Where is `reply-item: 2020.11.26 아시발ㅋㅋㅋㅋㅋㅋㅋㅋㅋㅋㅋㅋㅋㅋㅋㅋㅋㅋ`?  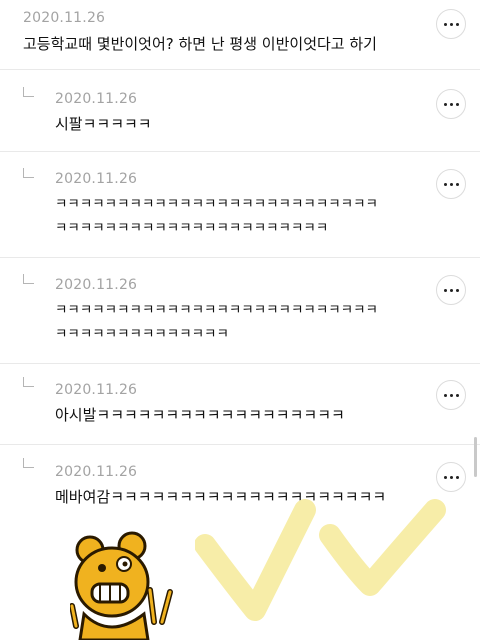 reply-item: 2020.11.26 아시발ㅋㅋㅋㅋㅋㅋㅋㅋㅋㅋㅋㅋㅋㅋㅋㅋㅋㅋ is located at coordinates (240, 404).